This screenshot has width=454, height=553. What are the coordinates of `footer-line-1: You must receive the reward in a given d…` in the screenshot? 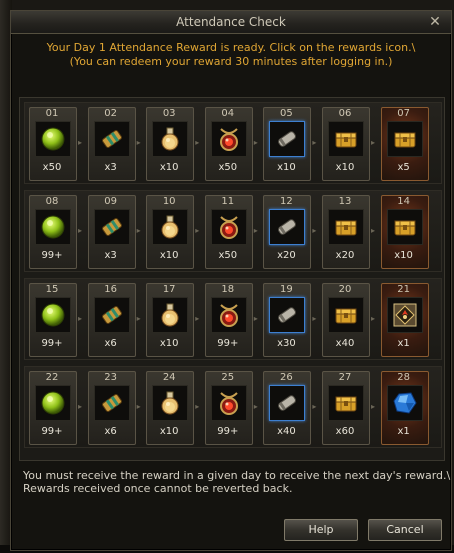 It's located at (237, 475).